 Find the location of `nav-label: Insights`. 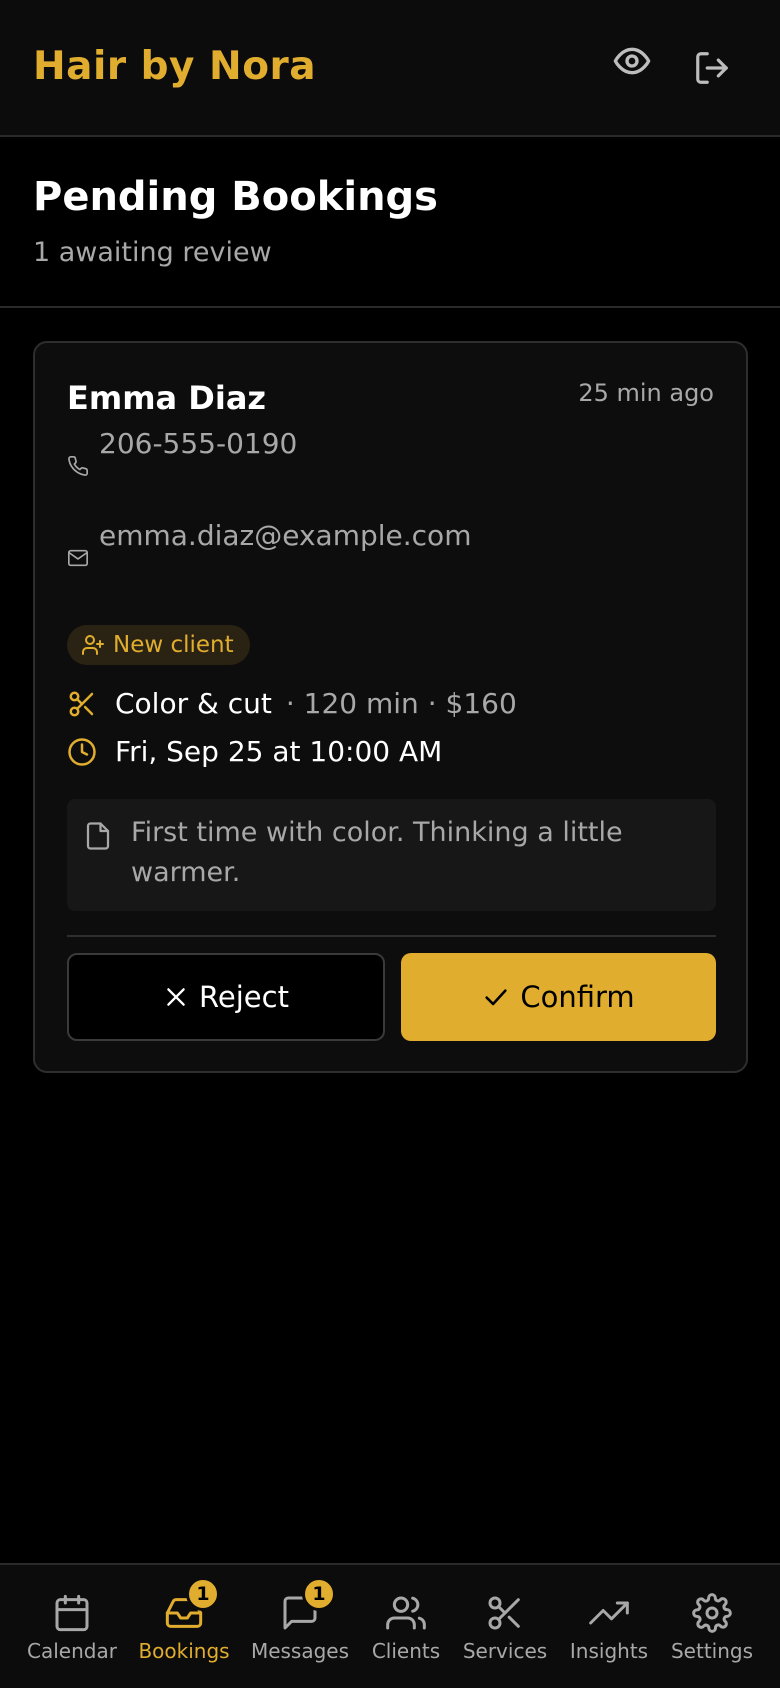

nav-label: Insights is located at coordinates (609, 1651).